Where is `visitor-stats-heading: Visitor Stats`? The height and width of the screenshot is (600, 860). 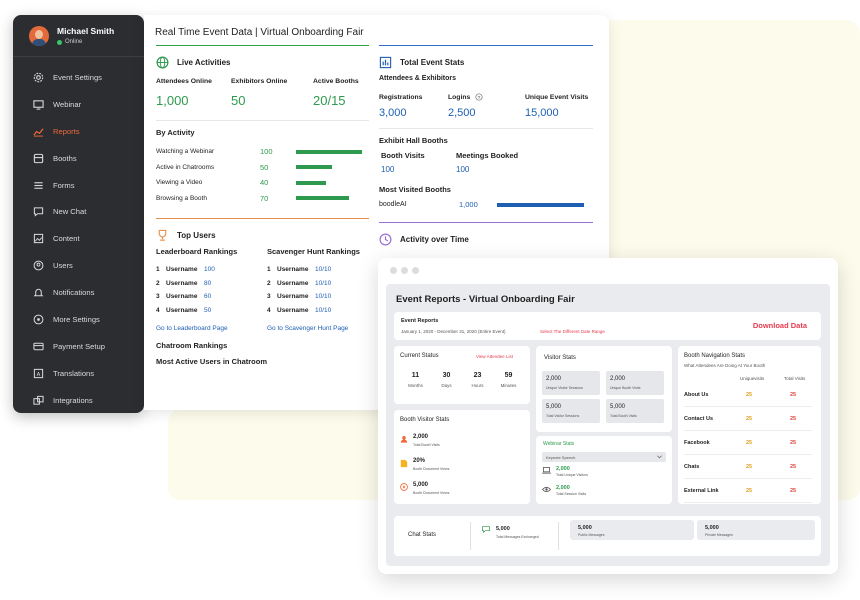
visitor-stats-heading: Visitor Stats is located at coordinates (560, 358).